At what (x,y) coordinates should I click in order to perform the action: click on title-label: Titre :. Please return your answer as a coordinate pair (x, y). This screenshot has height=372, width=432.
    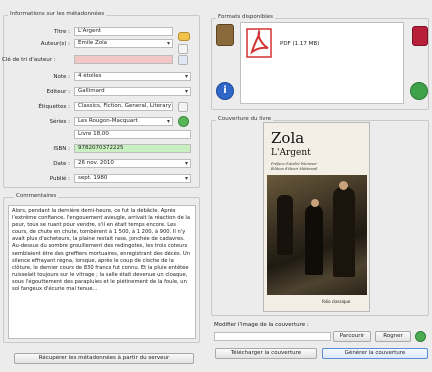
    Looking at the image, I should click on (61, 32).